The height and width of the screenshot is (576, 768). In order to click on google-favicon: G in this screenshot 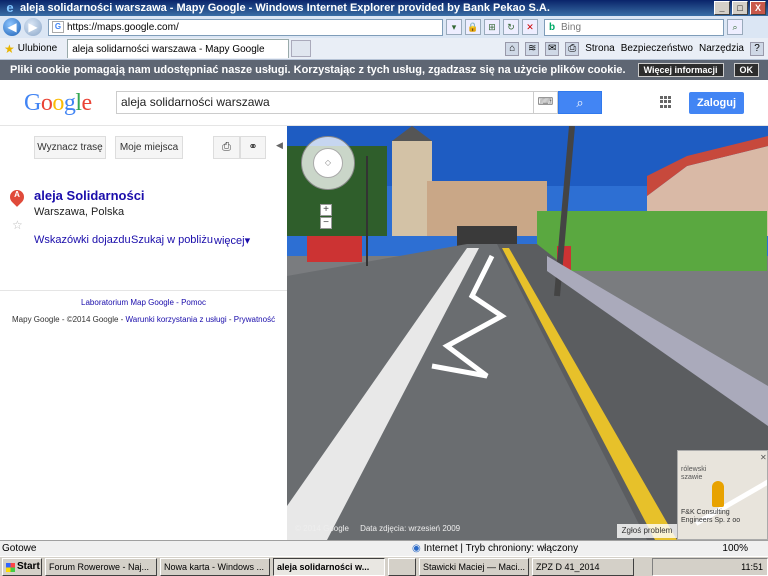, I will do `click(58, 27)`.